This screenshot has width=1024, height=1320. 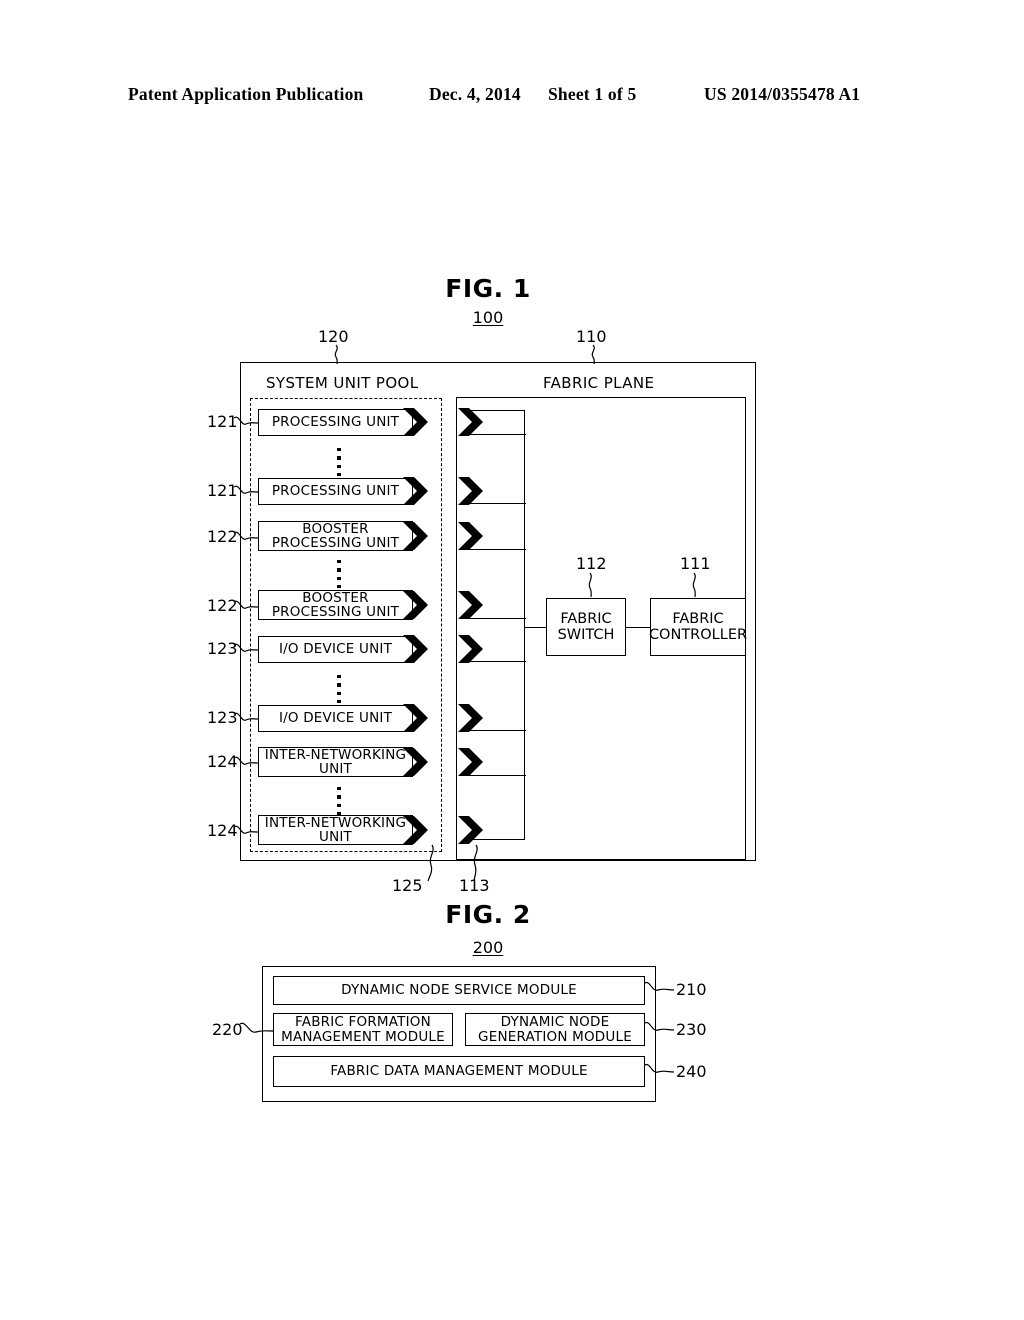 I want to click on module-box-fabric-formation-management: FABRIC FORMATION MANAGEMENT MODULE, so click(x=363, y=1029).